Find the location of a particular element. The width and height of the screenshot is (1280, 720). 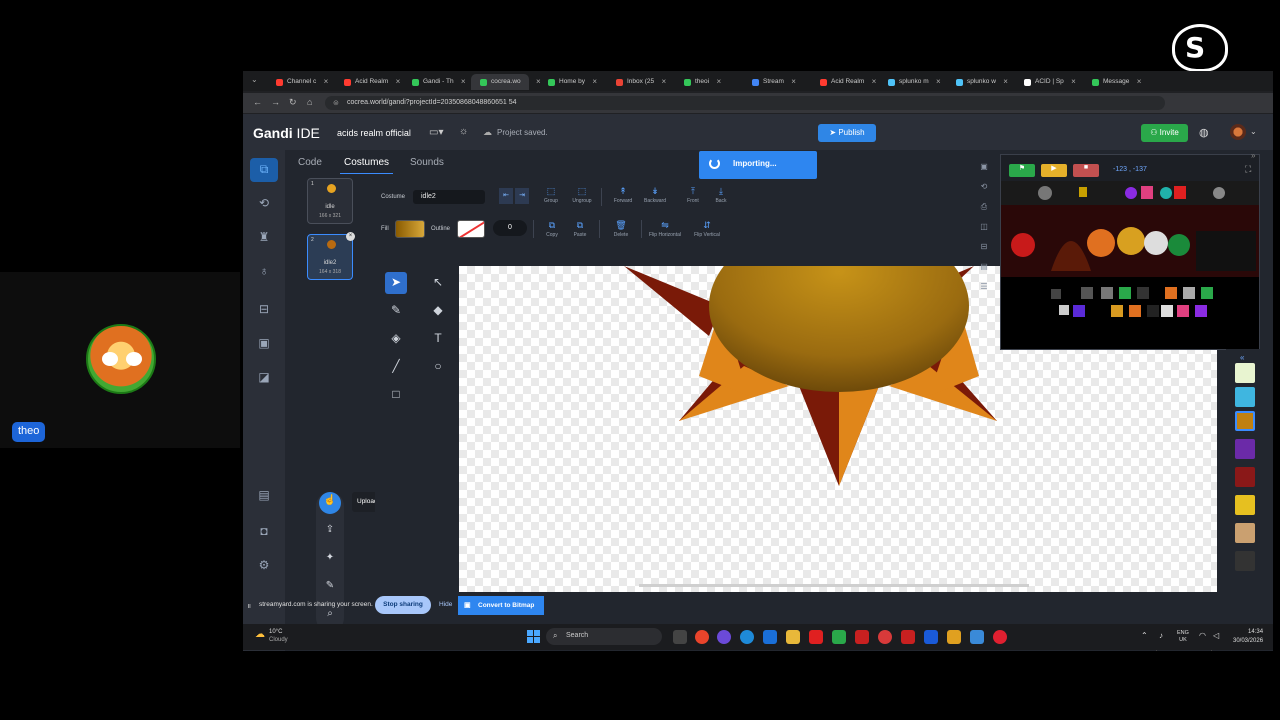

publish-button: ➤ Publish is located at coordinates (847, 133).